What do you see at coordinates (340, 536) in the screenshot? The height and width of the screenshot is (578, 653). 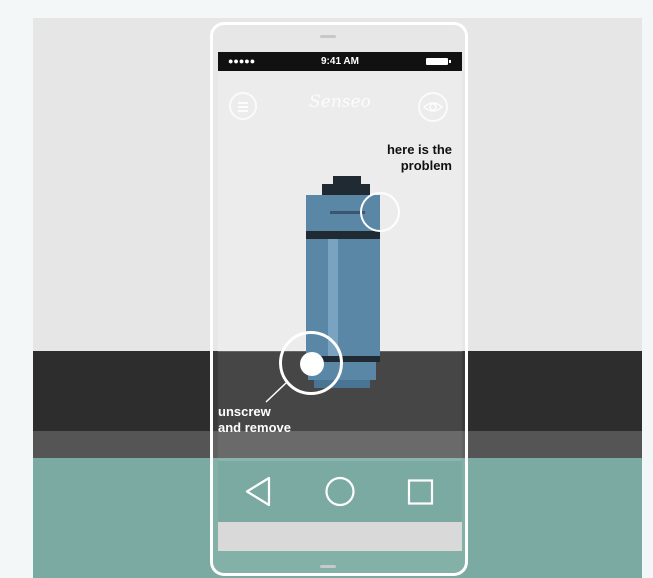 I see `screen-bottom-area` at bounding box center [340, 536].